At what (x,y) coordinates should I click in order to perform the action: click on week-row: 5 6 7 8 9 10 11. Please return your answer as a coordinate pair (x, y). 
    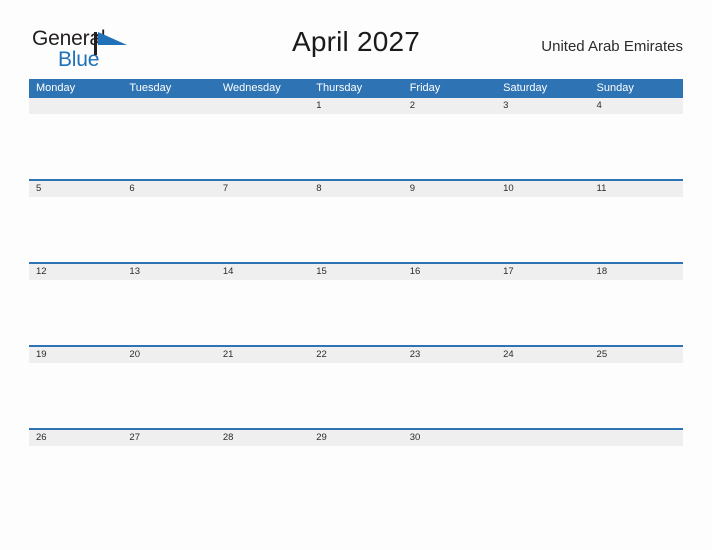
    Looking at the image, I should click on (356, 220).